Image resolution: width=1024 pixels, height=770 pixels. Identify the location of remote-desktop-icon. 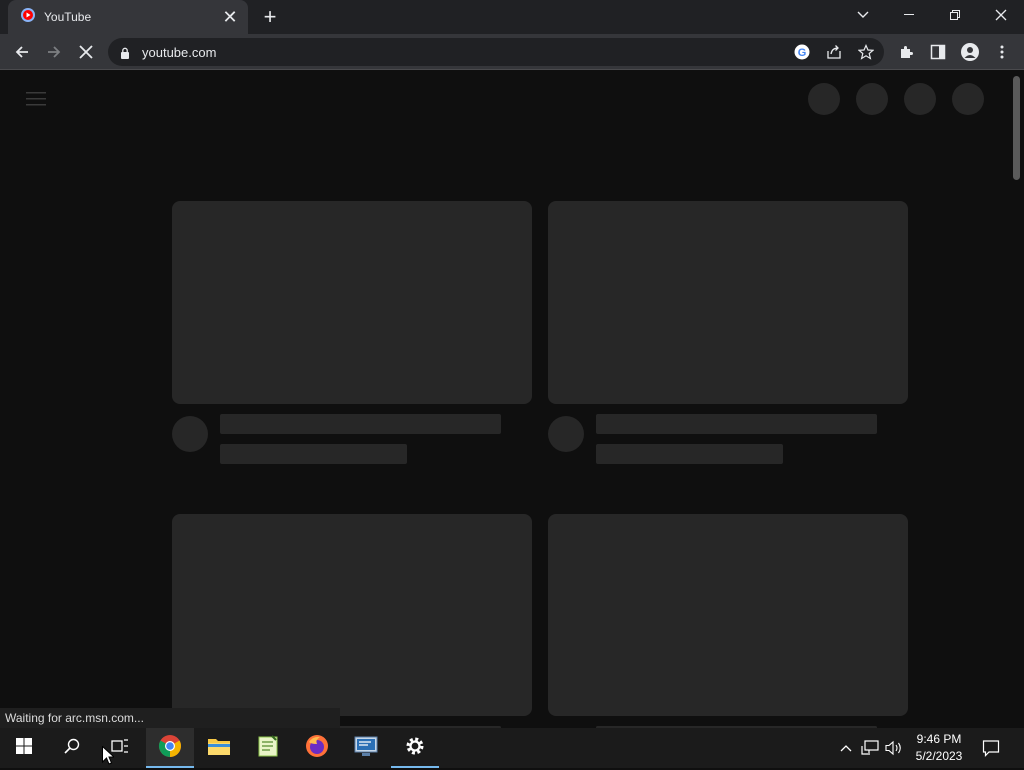
(366, 748).